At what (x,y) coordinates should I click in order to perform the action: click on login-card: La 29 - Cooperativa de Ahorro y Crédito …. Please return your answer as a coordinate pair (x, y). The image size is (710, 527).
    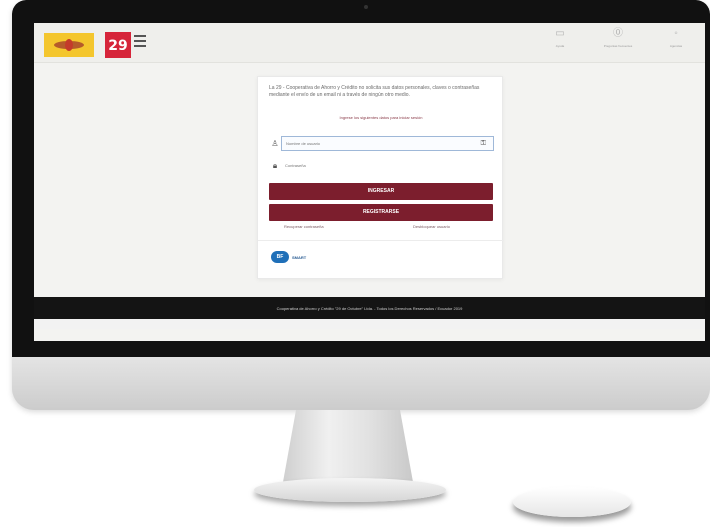
    Looking at the image, I should click on (380, 177).